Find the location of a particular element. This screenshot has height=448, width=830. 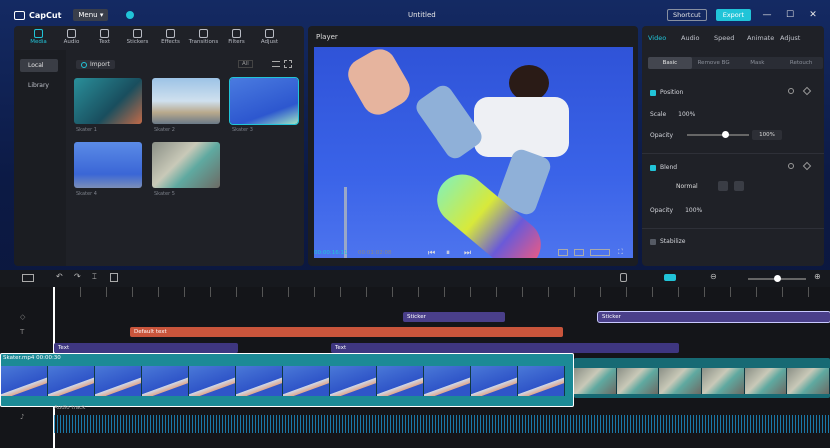

list-view-icon is located at coordinates (276, 64).